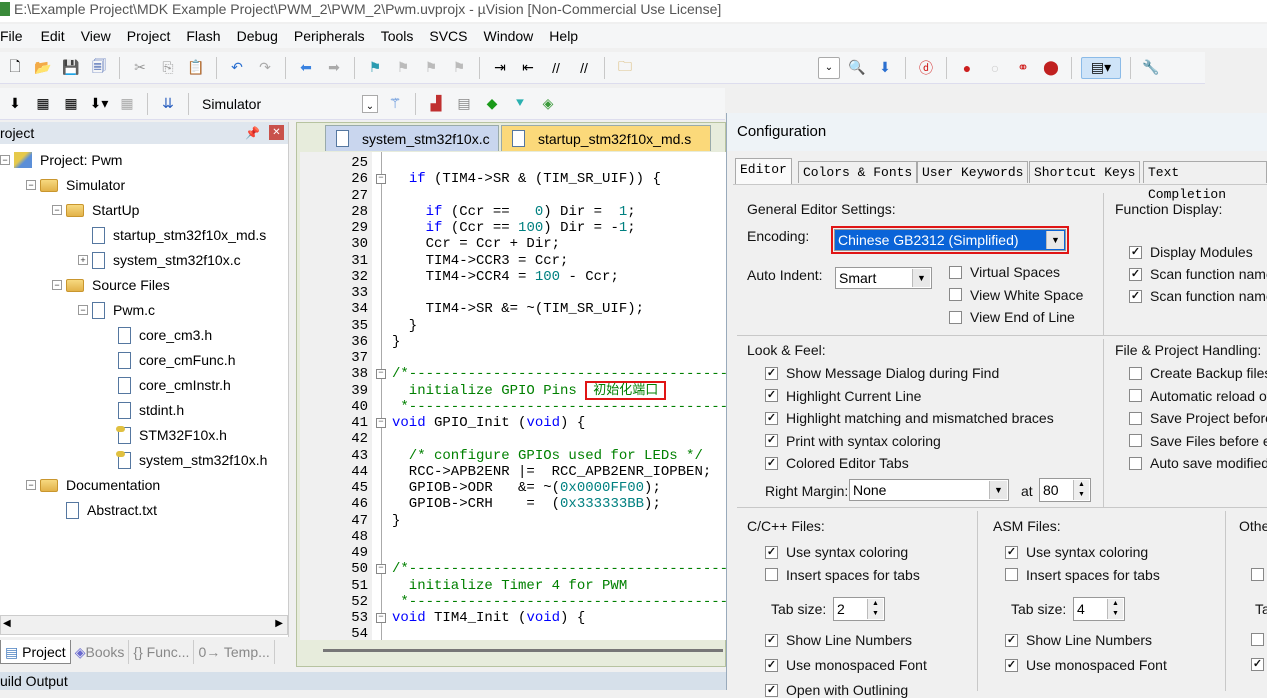 The height and width of the screenshot is (698, 1267). Describe the element at coordinates (837, 463) in the screenshot. I see `checkbox-option: ✓ Colored Editor Tabs` at that location.